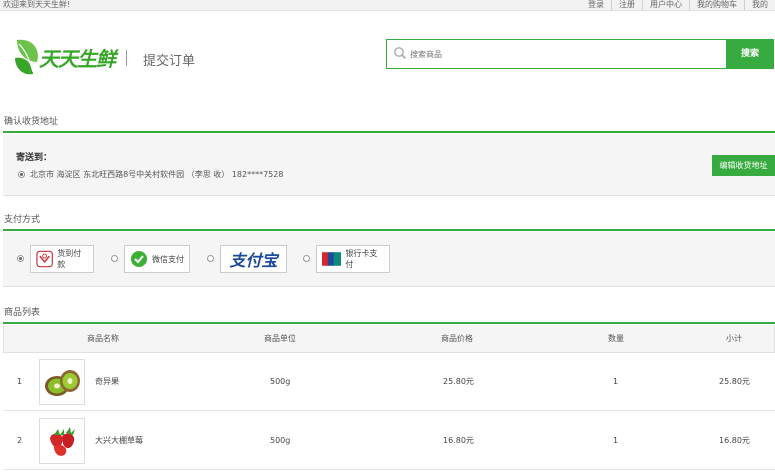 Image resolution: width=775 pixels, height=475 pixels. Describe the element at coordinates (743, 165) in the screenshot. I see `edit-address-button: 编辑收货地址` at that location.